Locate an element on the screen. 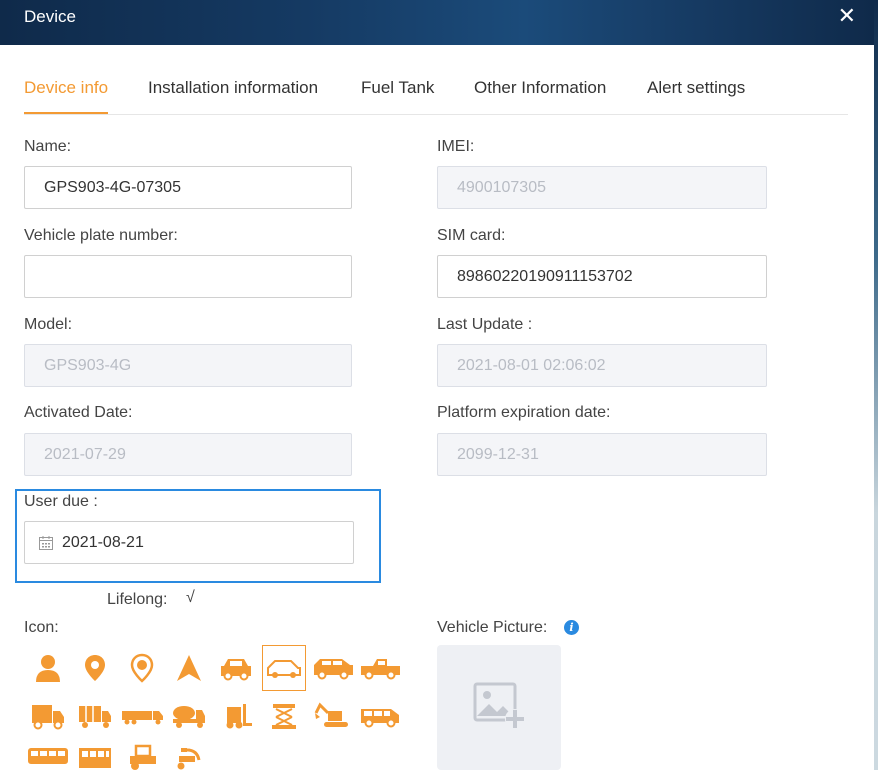 The image size is (878, 770). activated-date-label: Activated Date: is located at coordinates (78, 412).